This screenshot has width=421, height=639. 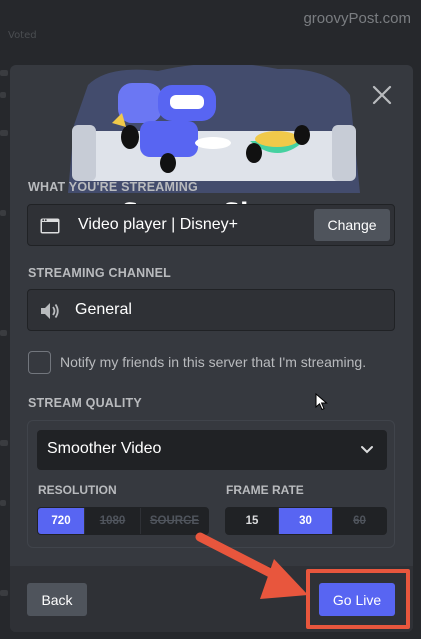 I want to click on resolution-selector: 720 1080 SOURCE, so click(x=123, y=521).